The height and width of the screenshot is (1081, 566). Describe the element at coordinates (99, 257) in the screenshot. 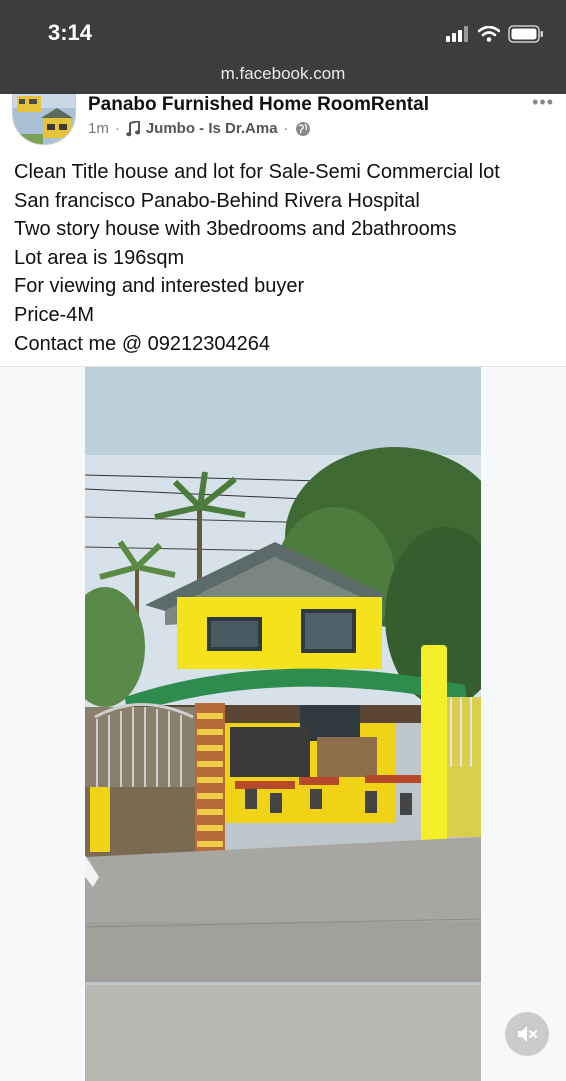

I see `post-line: Lot area is 196sqm` at that location.